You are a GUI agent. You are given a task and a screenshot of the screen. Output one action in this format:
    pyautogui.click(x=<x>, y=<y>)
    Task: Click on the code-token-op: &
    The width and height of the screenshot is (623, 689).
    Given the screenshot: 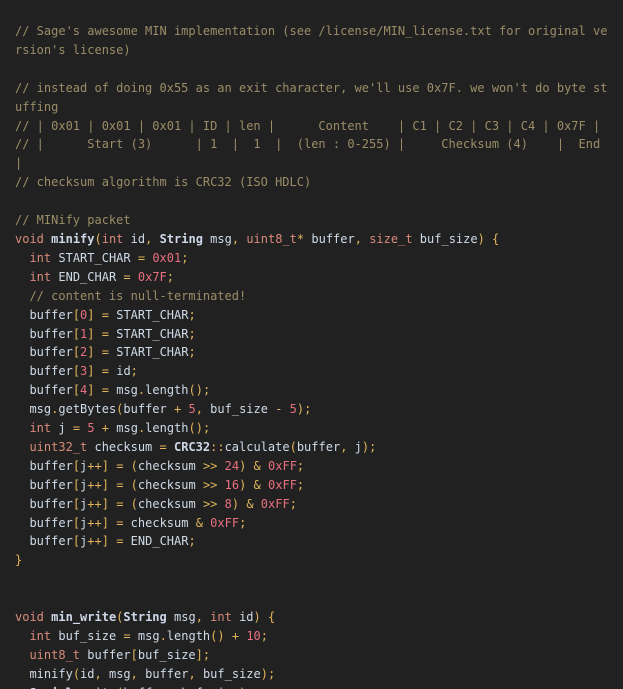 What is the action you would take?
    pyautogui.click(x=250, y=503)
    